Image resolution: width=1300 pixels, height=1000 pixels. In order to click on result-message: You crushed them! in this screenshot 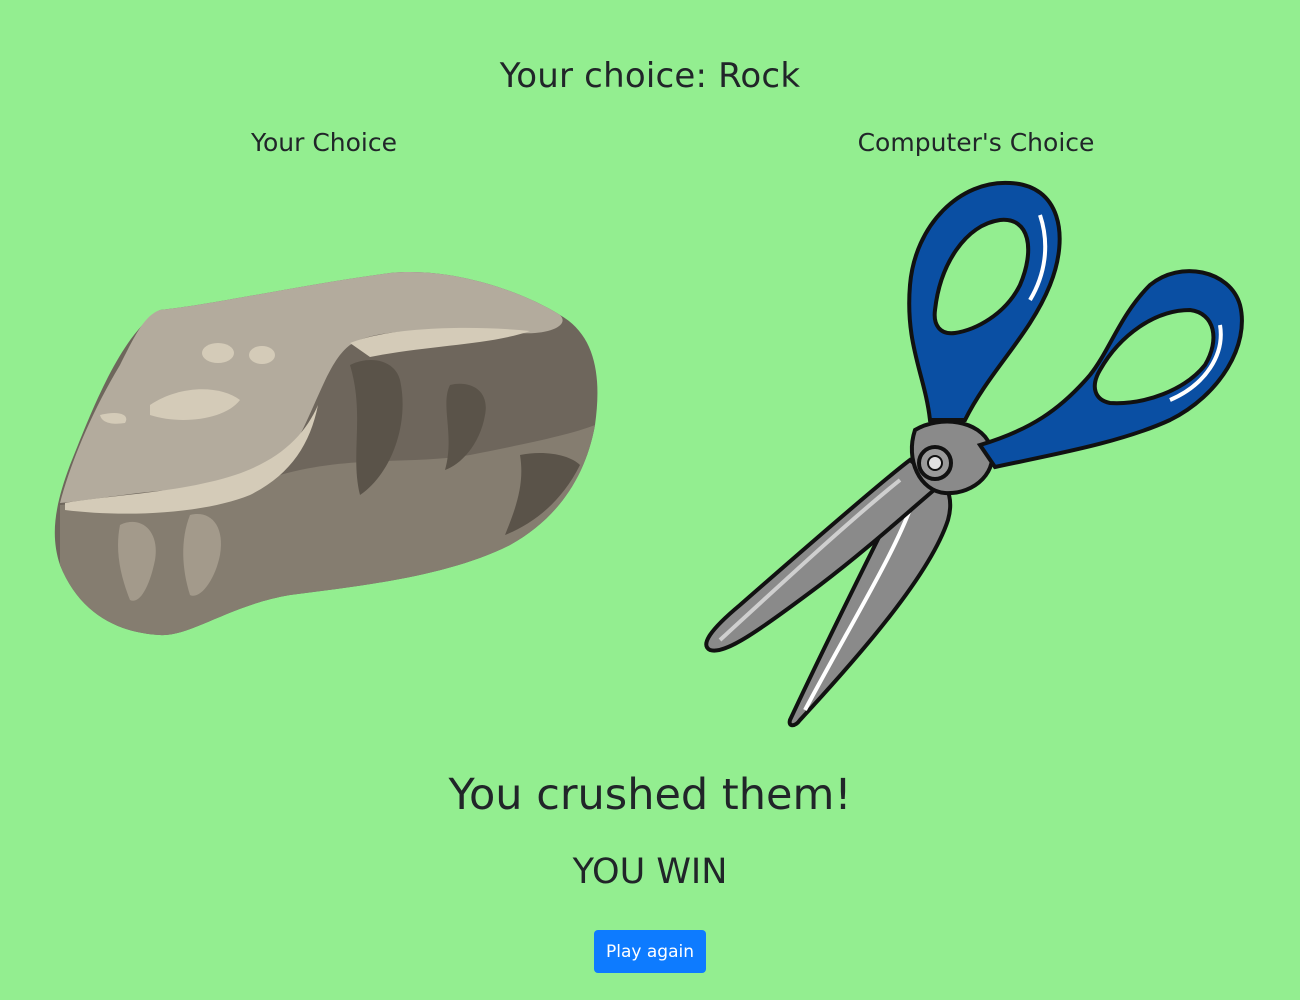, I will do `click(650, 795)`.